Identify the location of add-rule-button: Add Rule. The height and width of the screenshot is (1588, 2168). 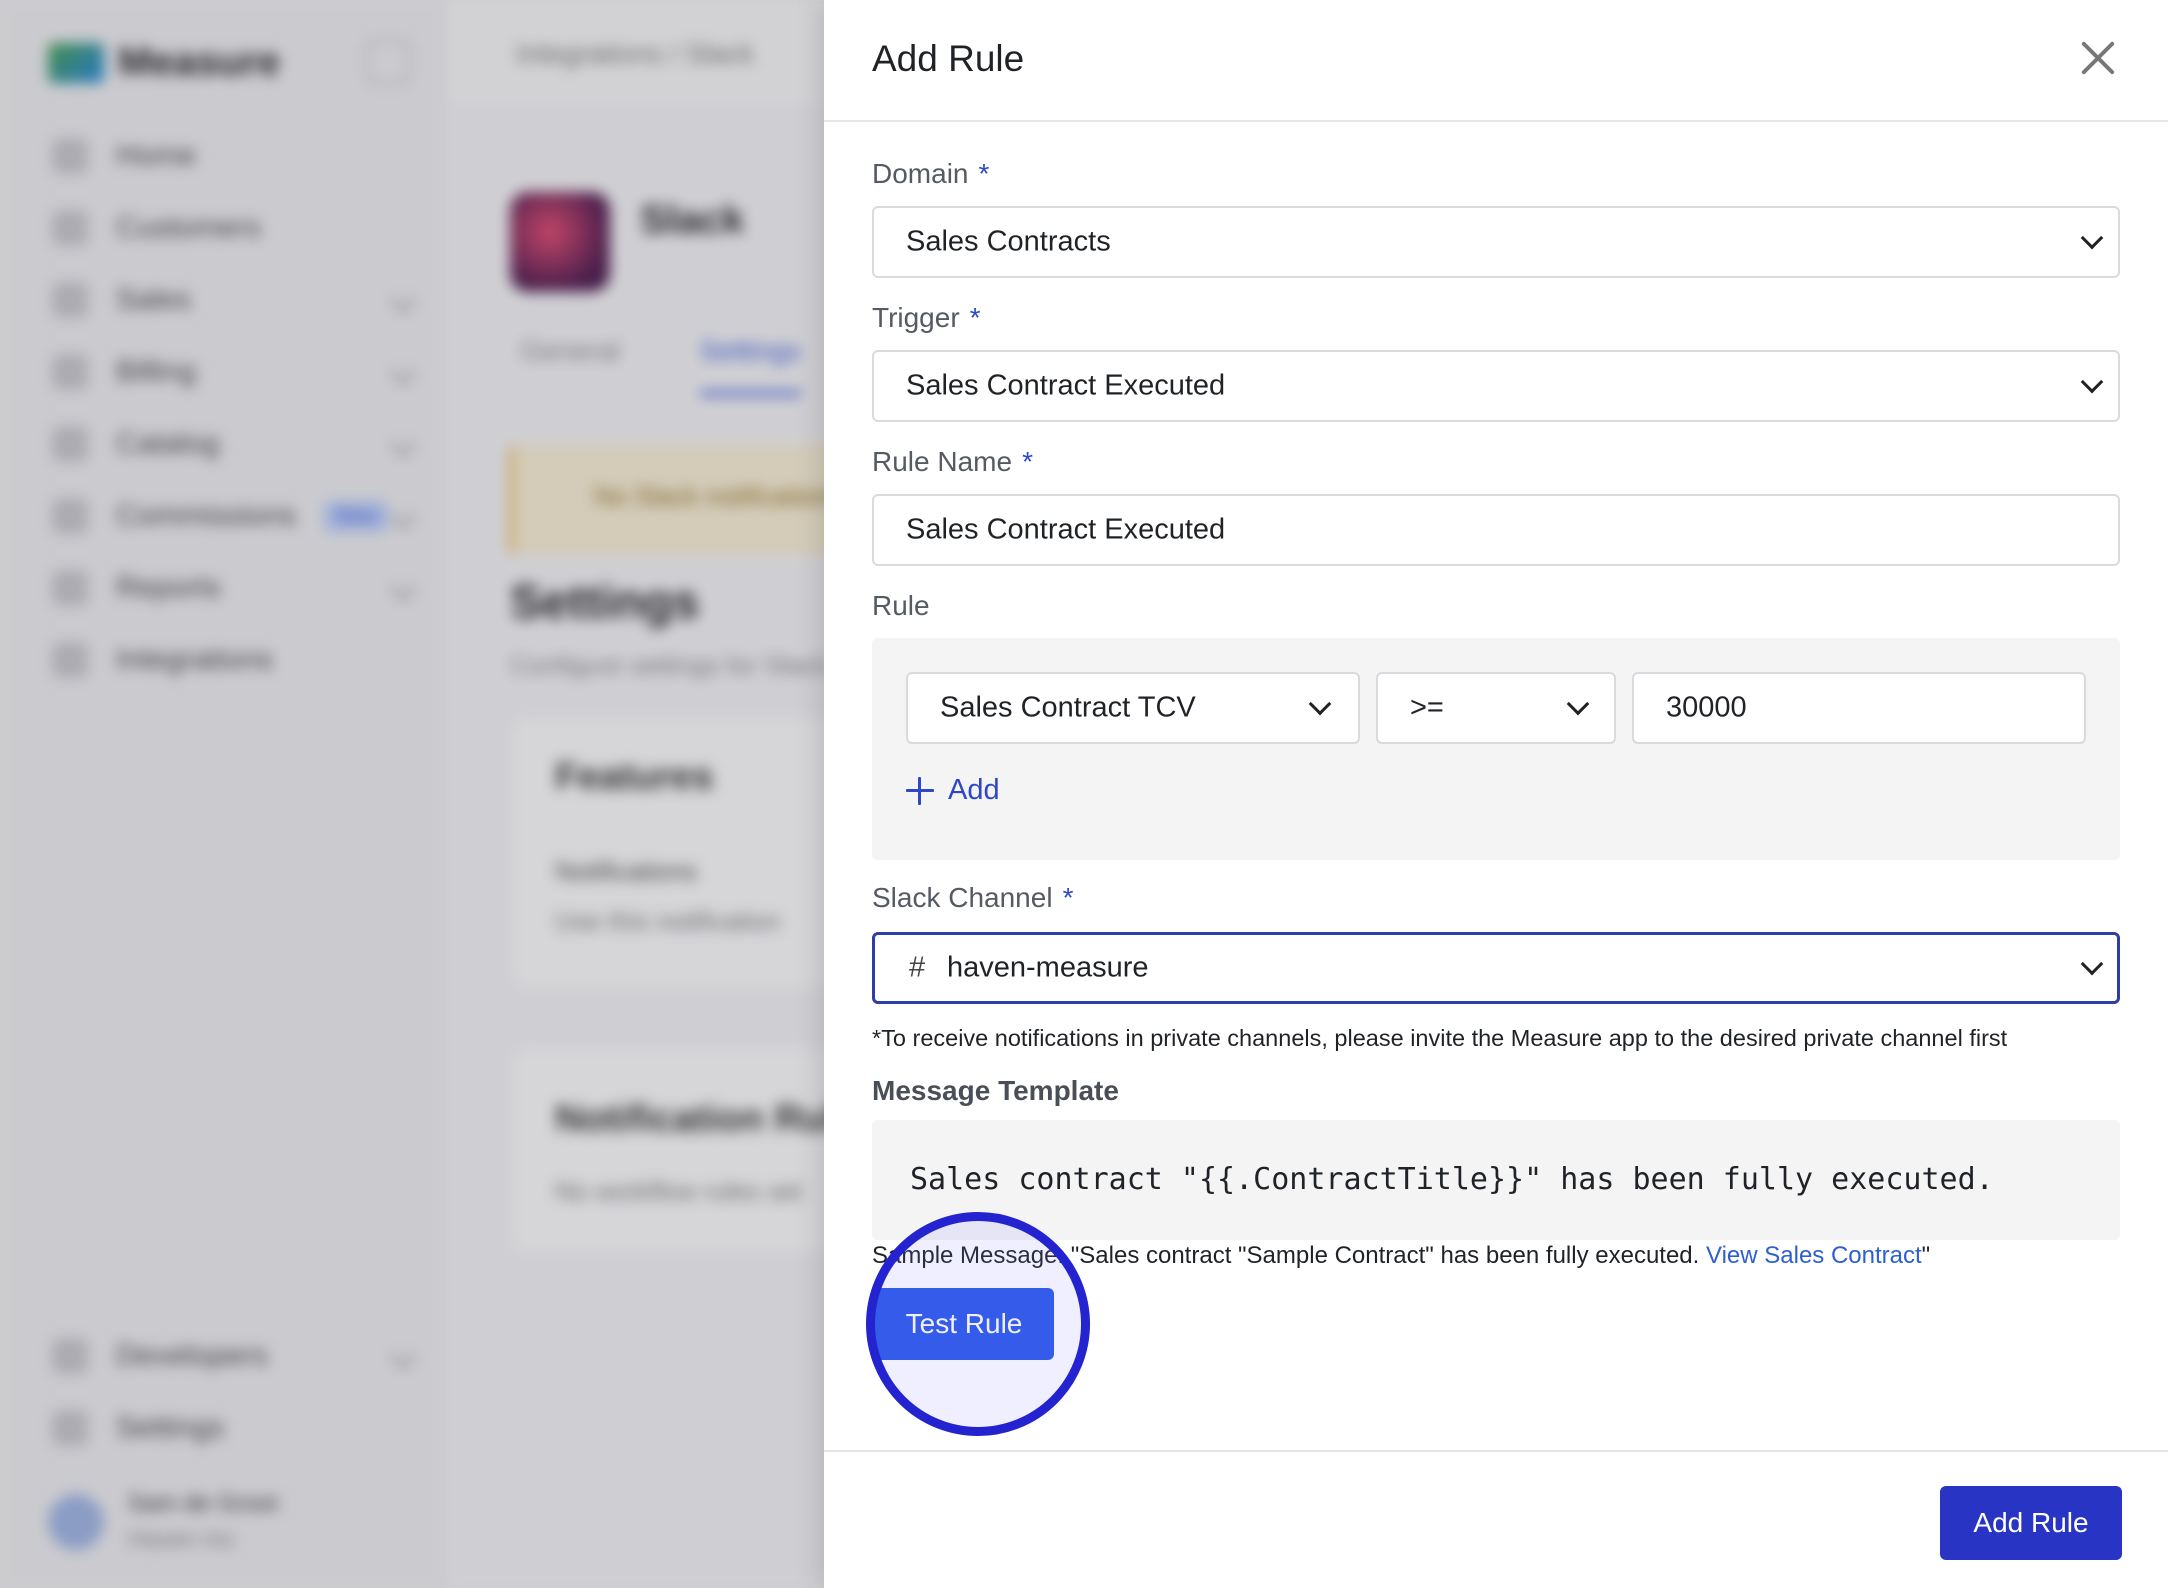
(2031, 1523).